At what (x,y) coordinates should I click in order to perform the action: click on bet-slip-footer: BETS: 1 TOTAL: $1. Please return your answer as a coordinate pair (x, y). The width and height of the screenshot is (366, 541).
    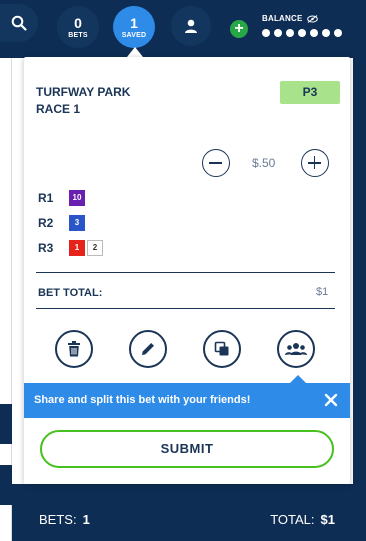
    Looking at the image, I should click on (189, 512).